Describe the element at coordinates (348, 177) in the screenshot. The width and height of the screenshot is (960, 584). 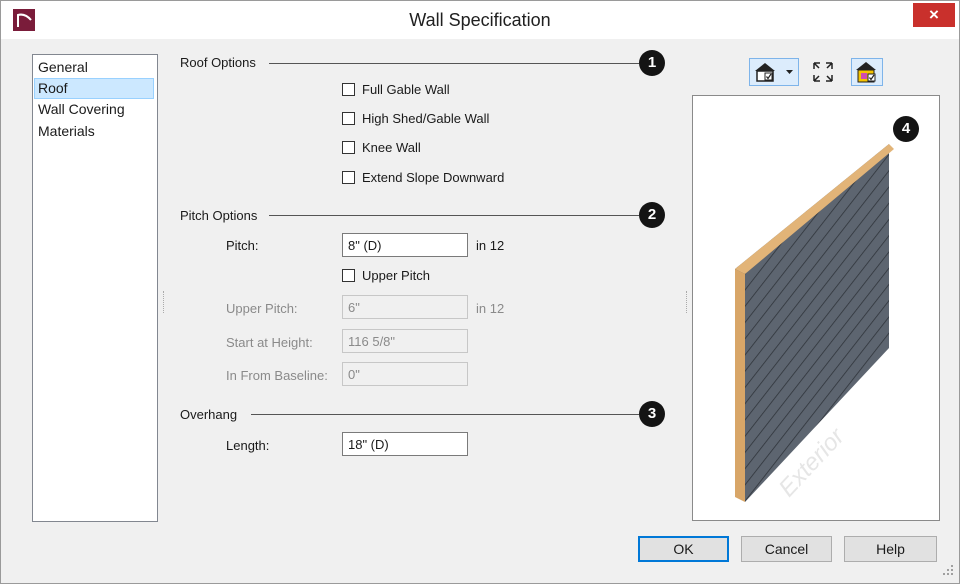
I see `extend-slope-downward-checkbox` at that location.